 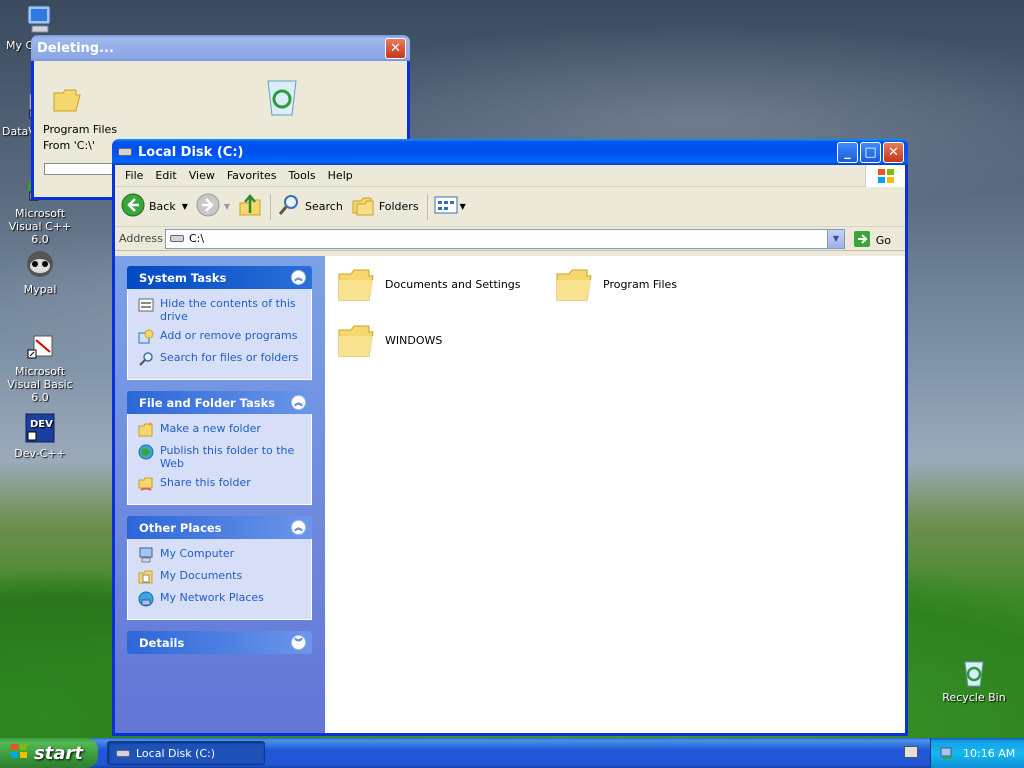 I want to click on place-my-documents: My Documents, so click(x=220, y=577).